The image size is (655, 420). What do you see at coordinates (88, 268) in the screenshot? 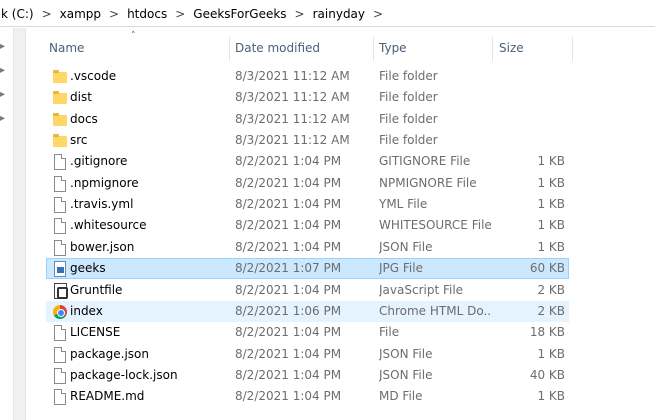
I see `file-name: geeks` at bounding box center [88, 268].